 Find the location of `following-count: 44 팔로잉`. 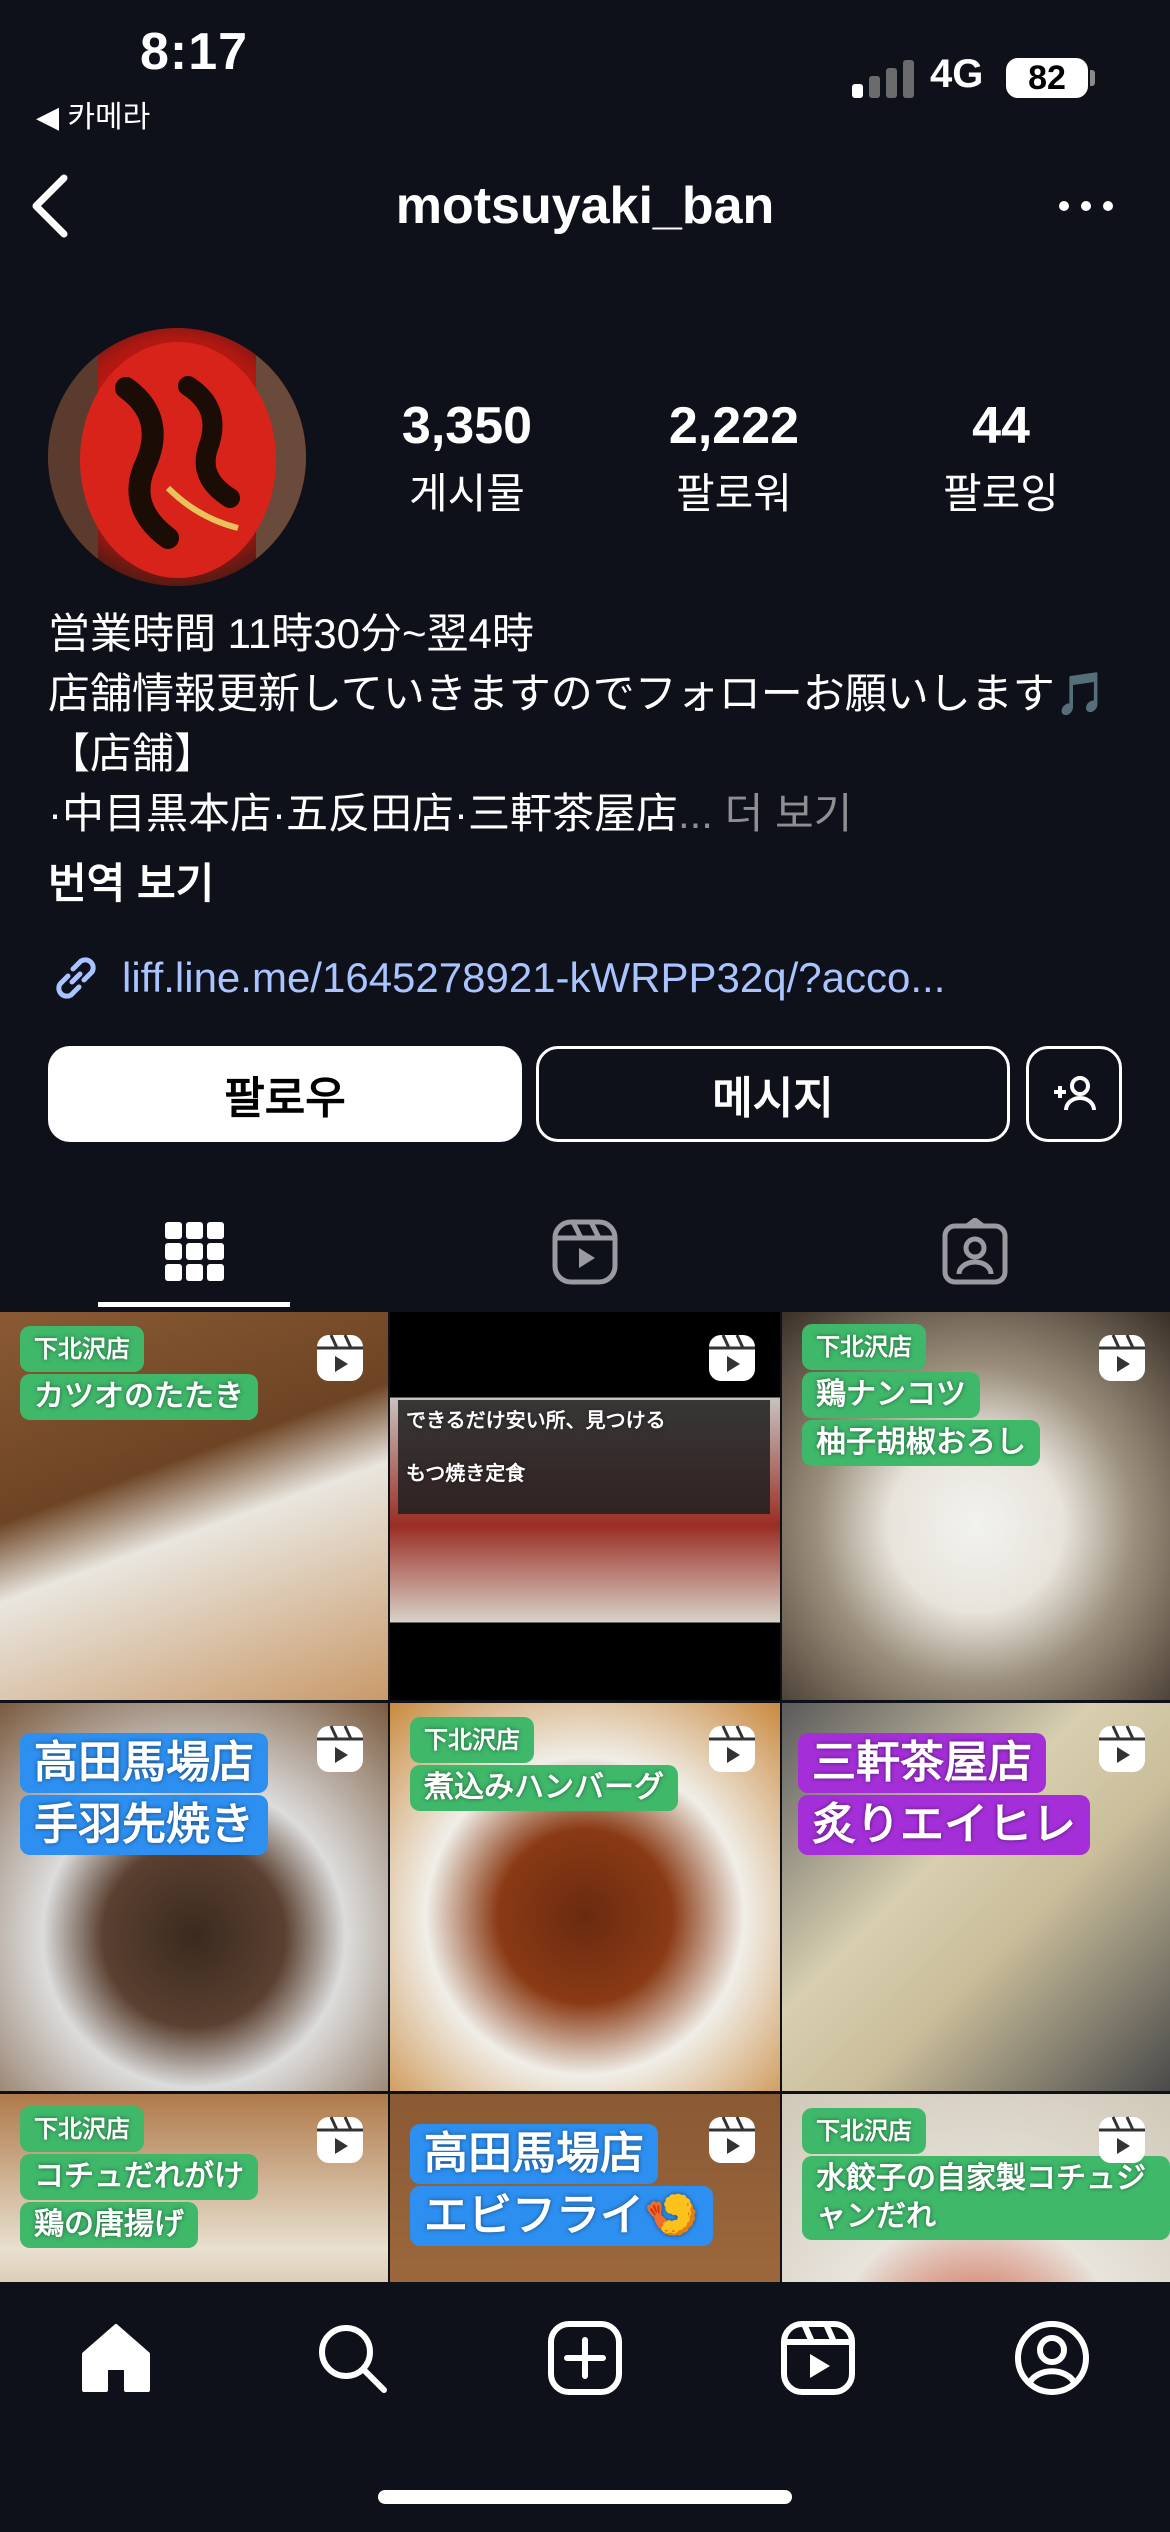

following-count: 44 팔로잉 is located at coordinates (1001, 458).